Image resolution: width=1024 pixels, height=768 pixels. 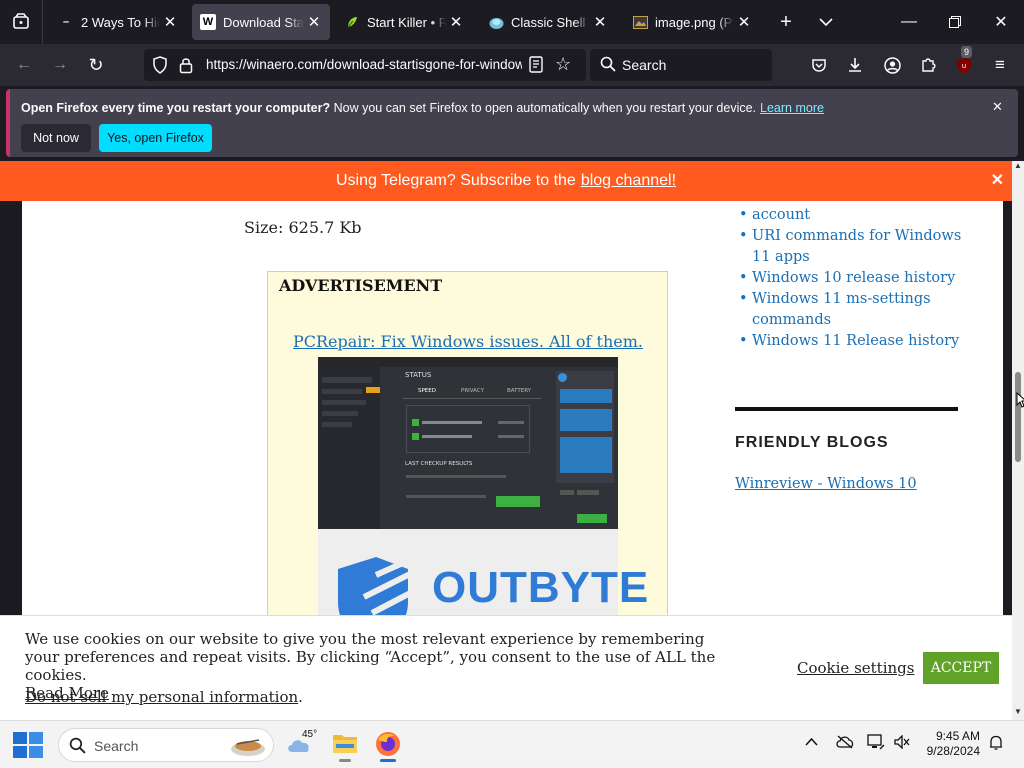 What do you see at coordinates (496, 22) in the screenshot?
I see `classic-shell-icon` at bounding box center [496, 22].